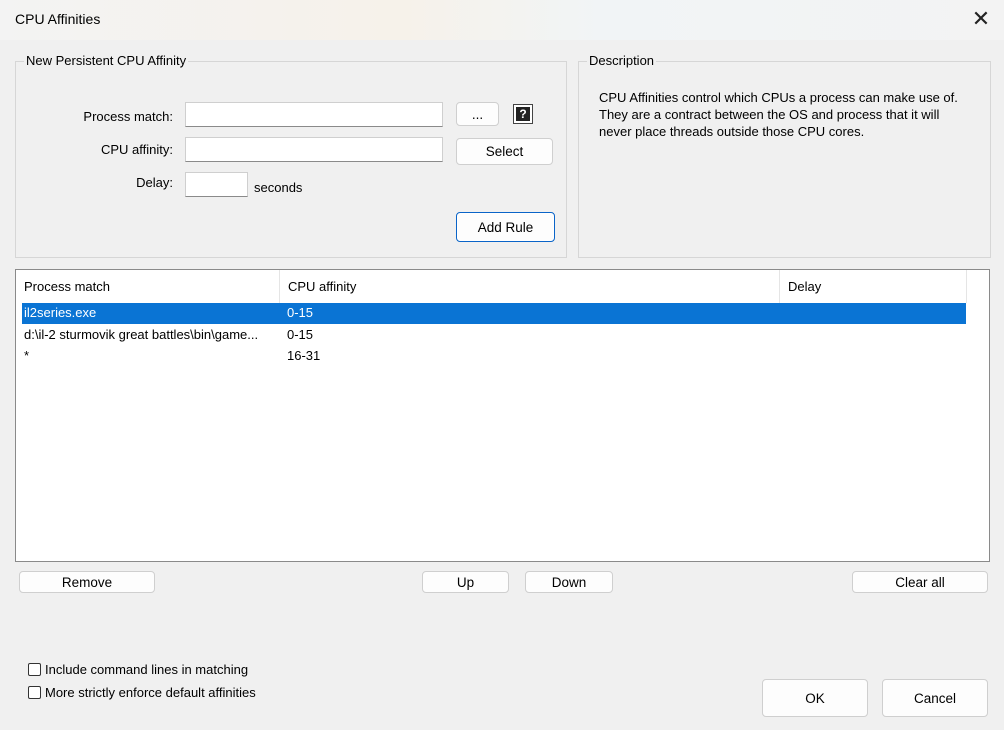 Image resolution: width=1004 pixels, height=730 pixels. I want to click on cpu-affinity-input, so click(314, 149).